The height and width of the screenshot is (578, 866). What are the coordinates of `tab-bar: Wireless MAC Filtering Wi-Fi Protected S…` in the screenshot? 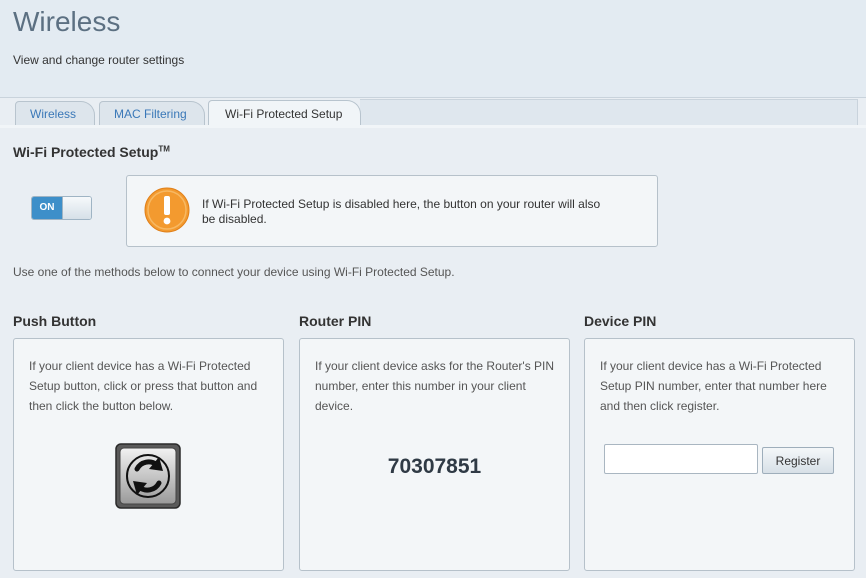 It's located at (433, 113).